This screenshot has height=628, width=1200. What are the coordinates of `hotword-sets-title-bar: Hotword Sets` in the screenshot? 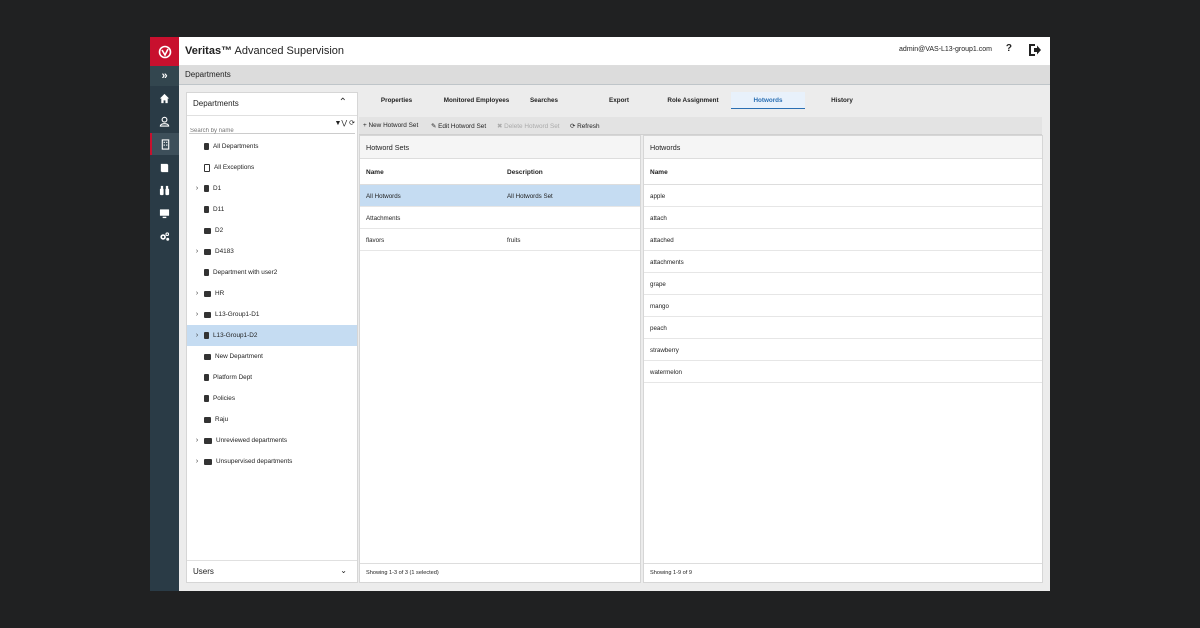 It's located at (500, 147).